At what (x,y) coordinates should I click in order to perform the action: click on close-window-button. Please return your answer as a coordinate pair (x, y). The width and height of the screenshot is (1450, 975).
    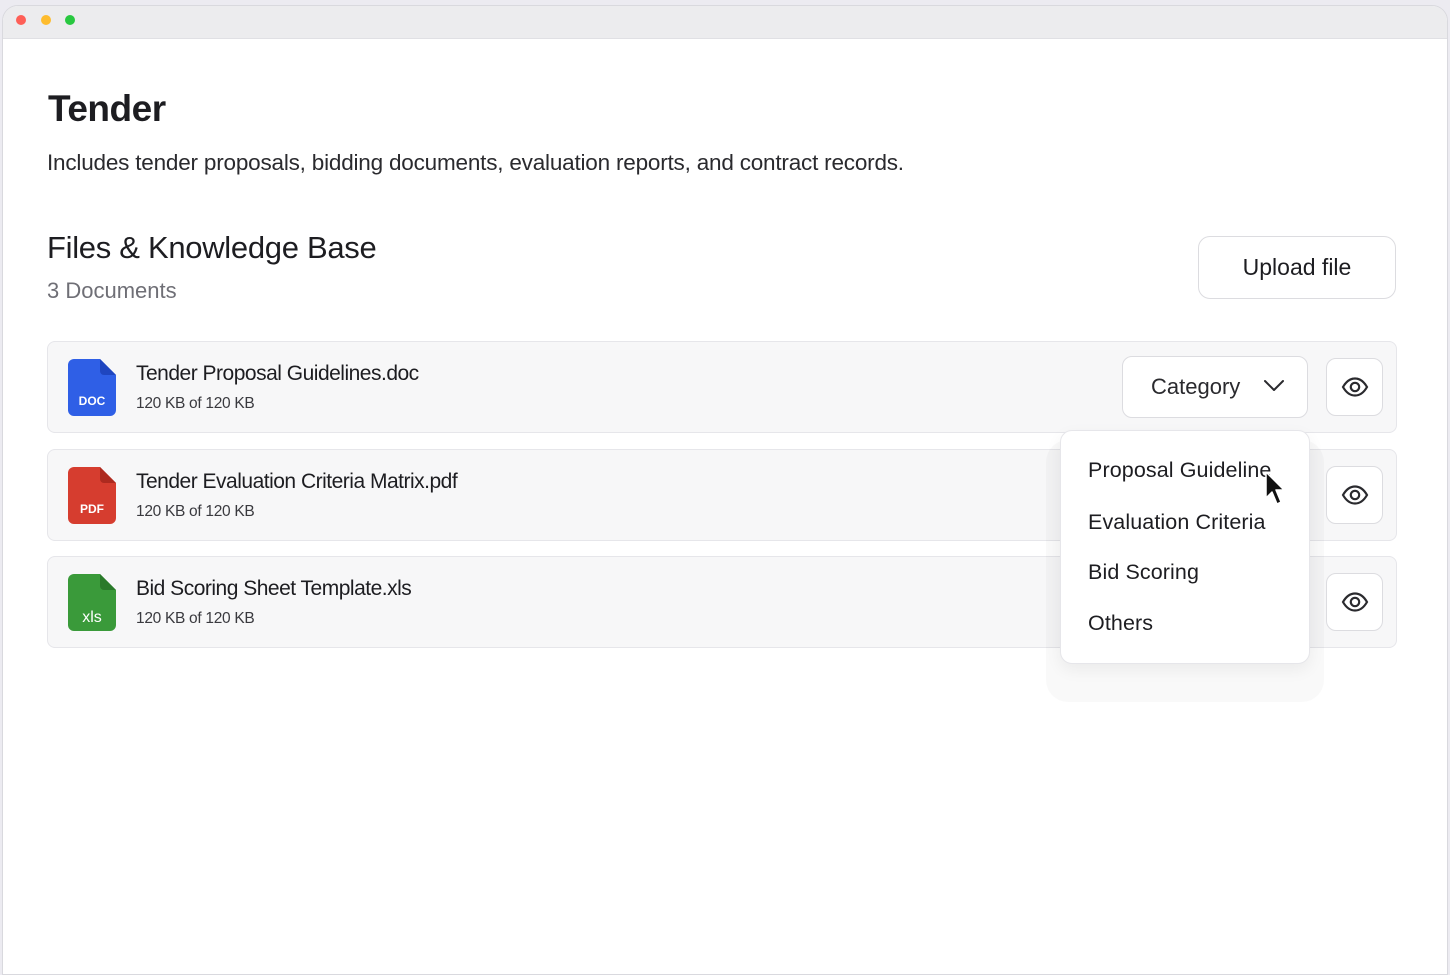
    Looking at the image, I should click on (21, 20).